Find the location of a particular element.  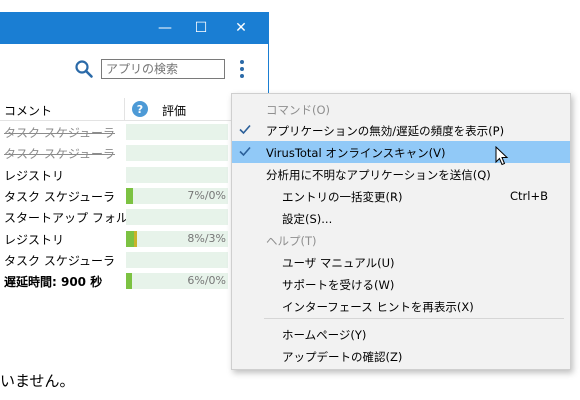

column-divider is located at coordinates (124, 109).